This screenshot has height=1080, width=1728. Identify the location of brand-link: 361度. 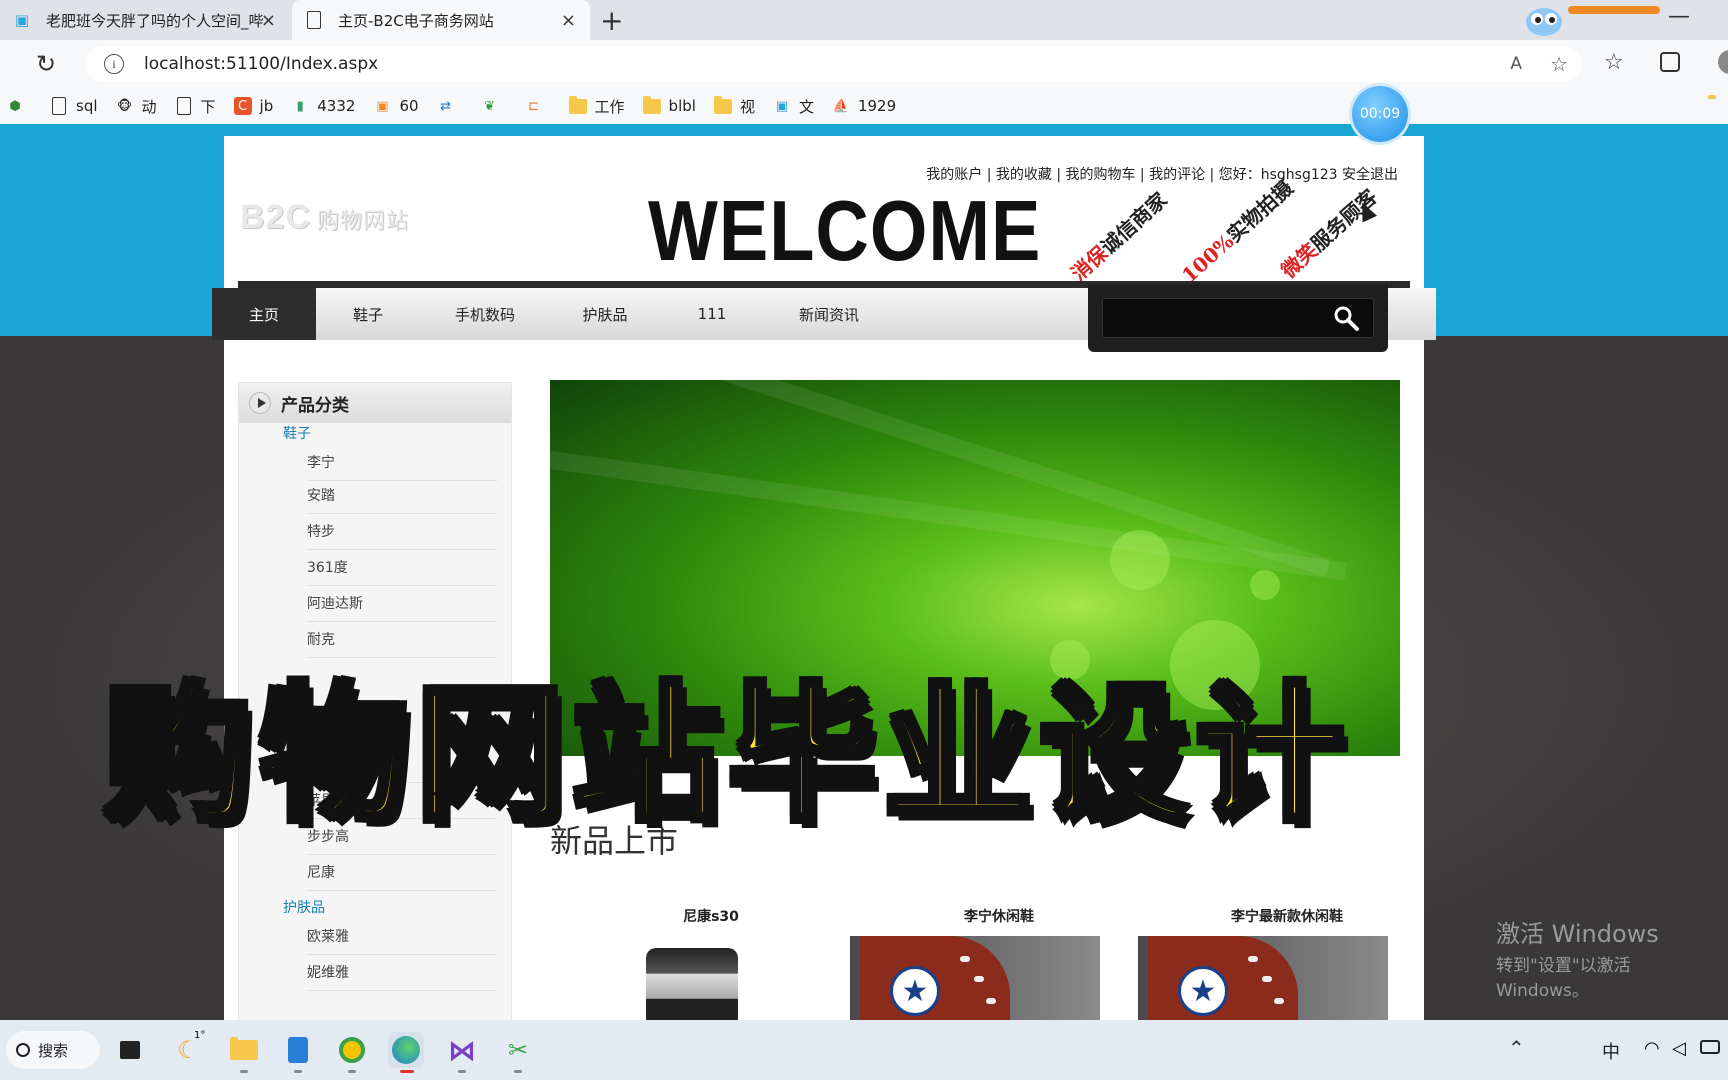
(402, 568).